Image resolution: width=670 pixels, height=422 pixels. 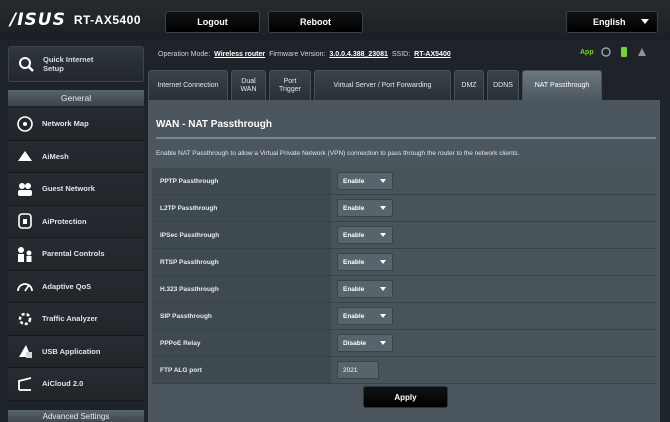 I want to click on aiprotection-icon, so click(x=25, y=221).